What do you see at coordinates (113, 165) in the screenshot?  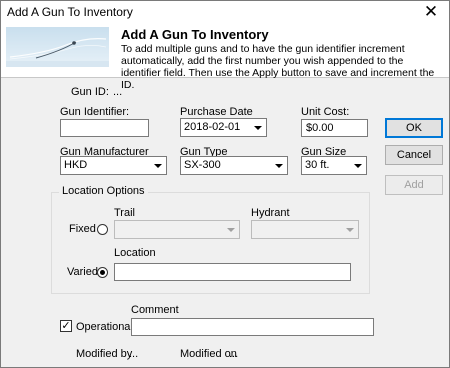 I see `gun-manufacturer-select: HKD` at bounding box center [113, 165].